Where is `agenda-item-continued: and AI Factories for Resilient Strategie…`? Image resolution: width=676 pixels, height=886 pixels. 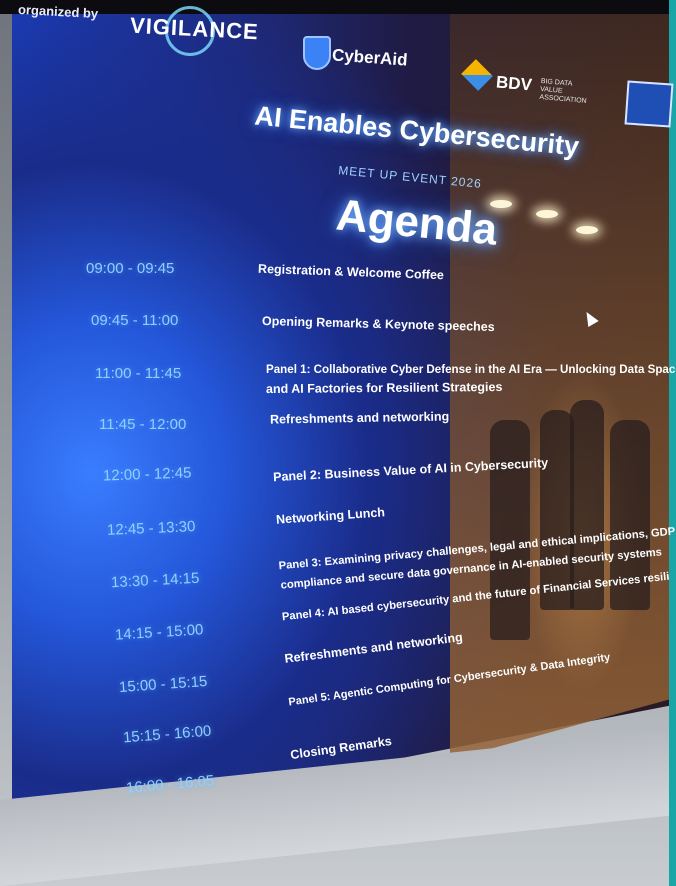
agenda-item-continued: and AI Factories for Resilient Strategie… is located at coordinates (384, 388).